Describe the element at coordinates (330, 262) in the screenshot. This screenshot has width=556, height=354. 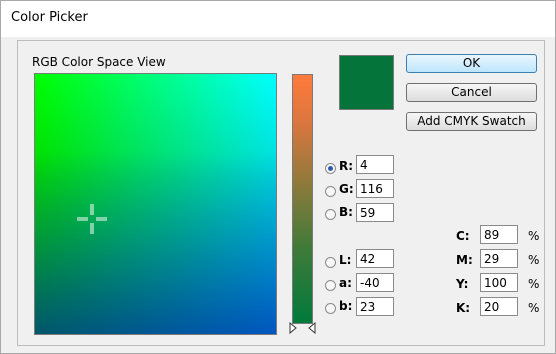
I see `radio-l` at that location.